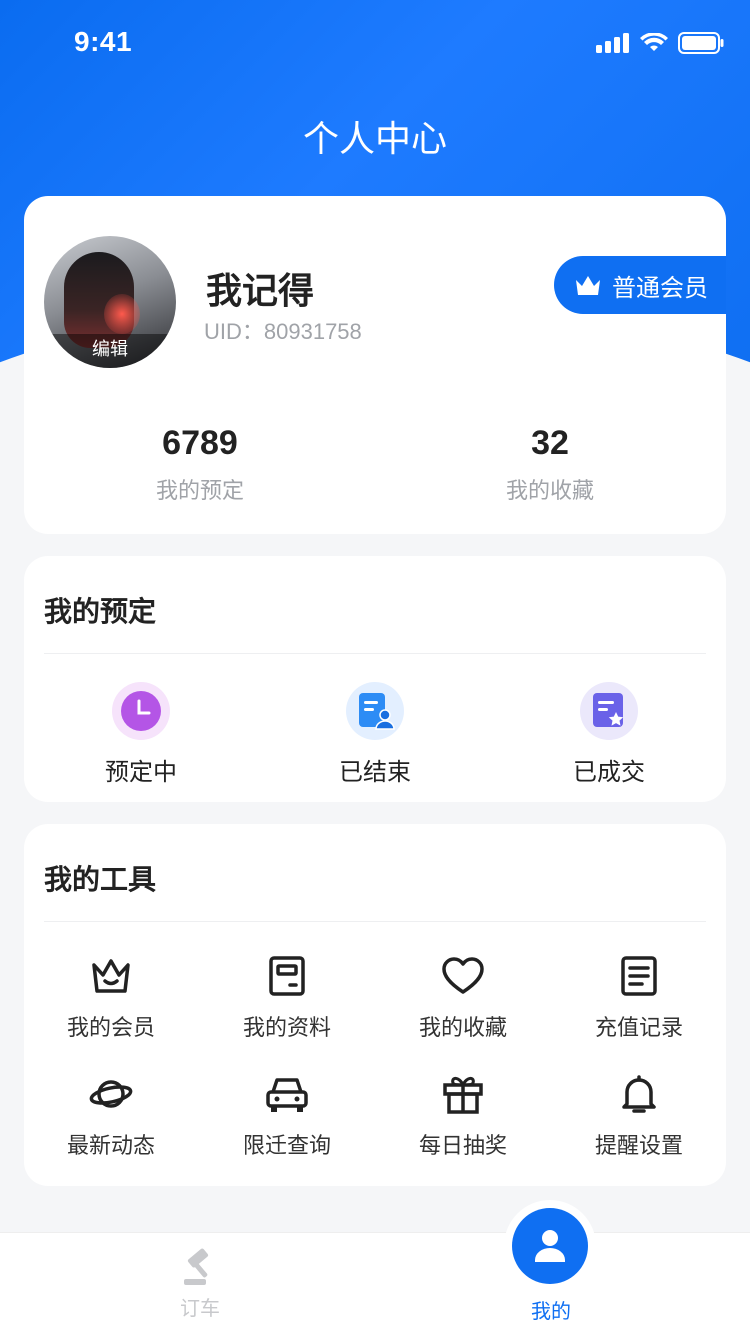 The width and height of the screenshot is (750, 1335). Describe the element at coordinates (609, 711) in the screenshot. I see `document-star-icon` at that location.